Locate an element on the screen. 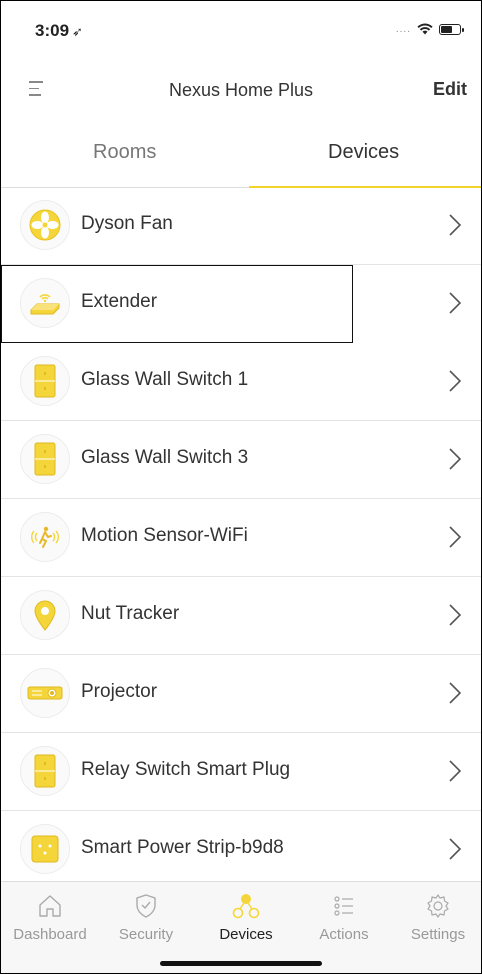  extender-icon is located at coordinates (45, 303).